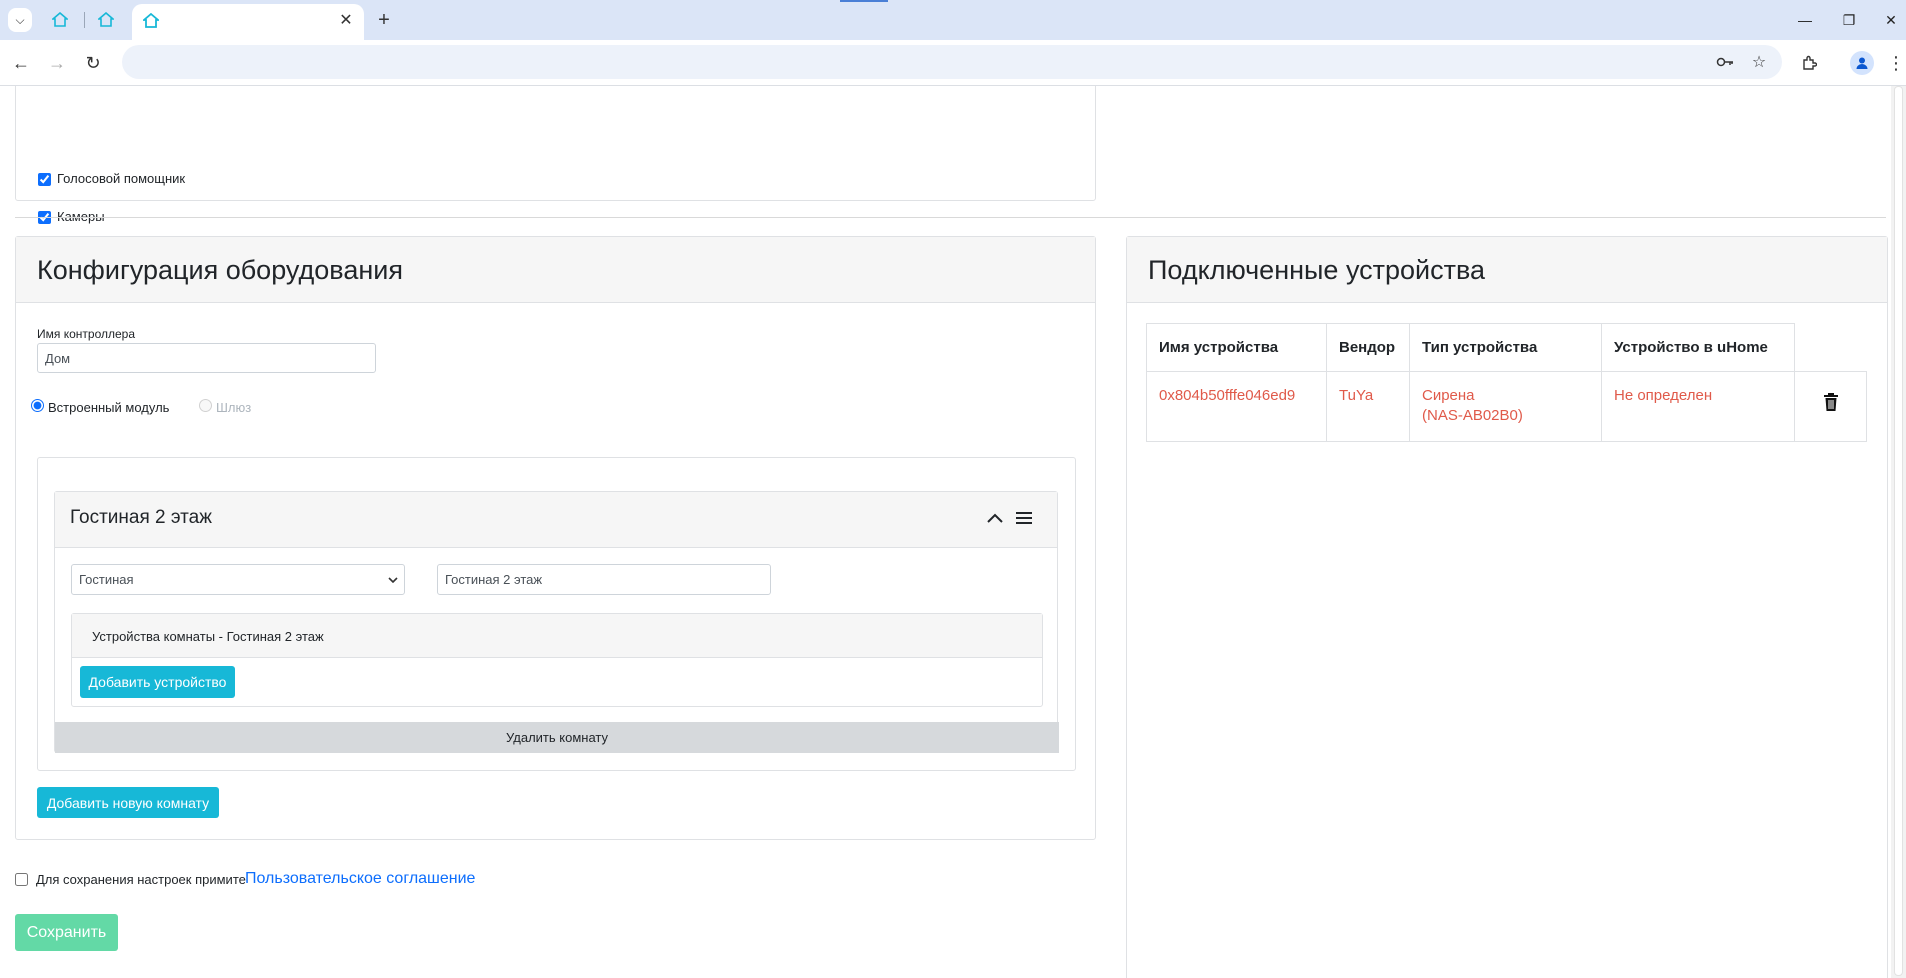  Describe the element at coordinates (84, 20) in the screenshot. I see `tab-separator` at that location.